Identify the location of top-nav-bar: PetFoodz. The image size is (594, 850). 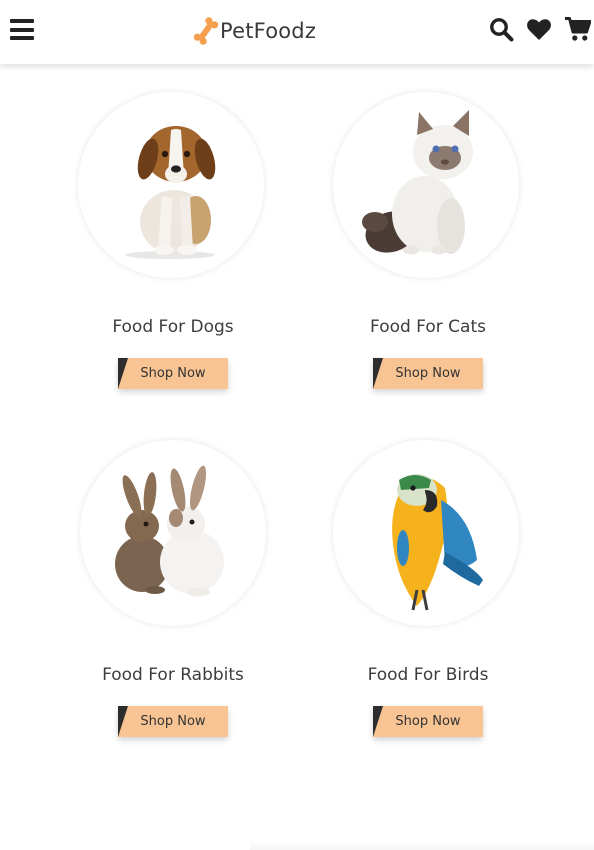
(297, 32).